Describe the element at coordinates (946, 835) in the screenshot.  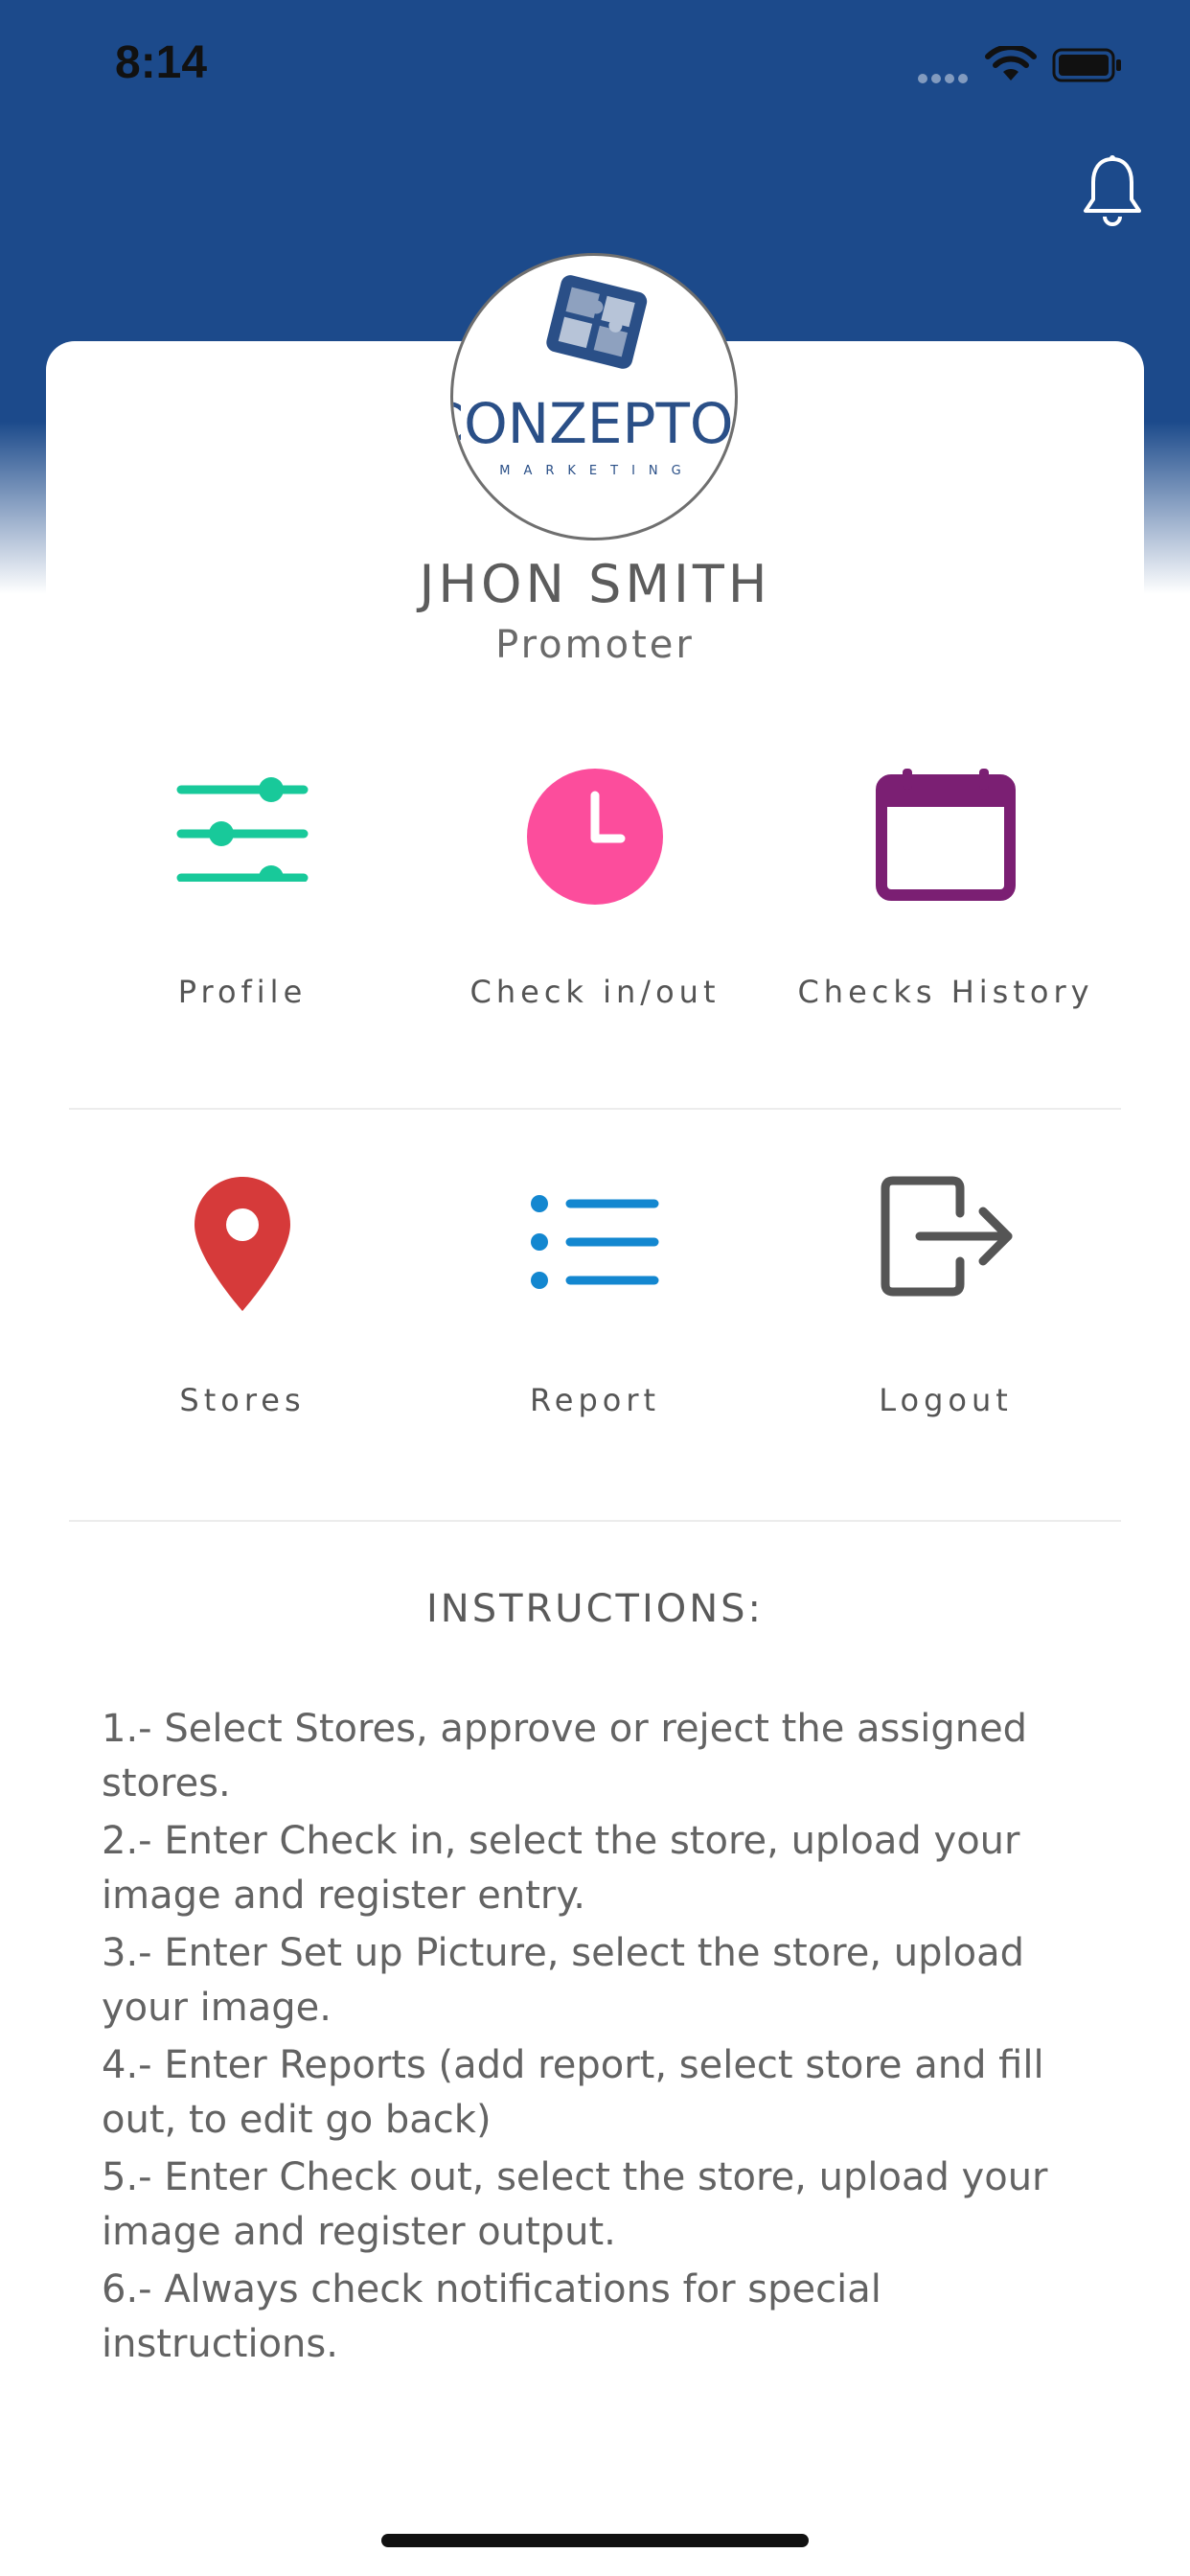
I see `calendar-icon` at that location.